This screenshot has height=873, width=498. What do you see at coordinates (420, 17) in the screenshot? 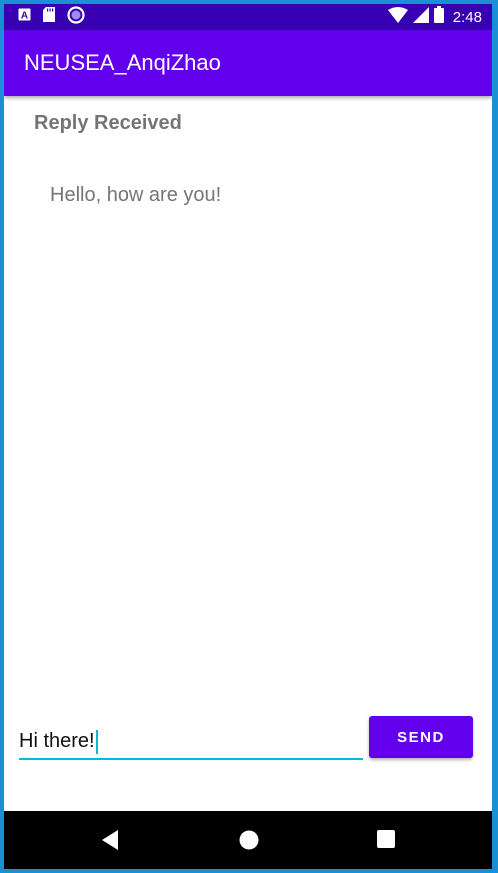
I see `cell-signal-icon` at bounding box center [420, 17].